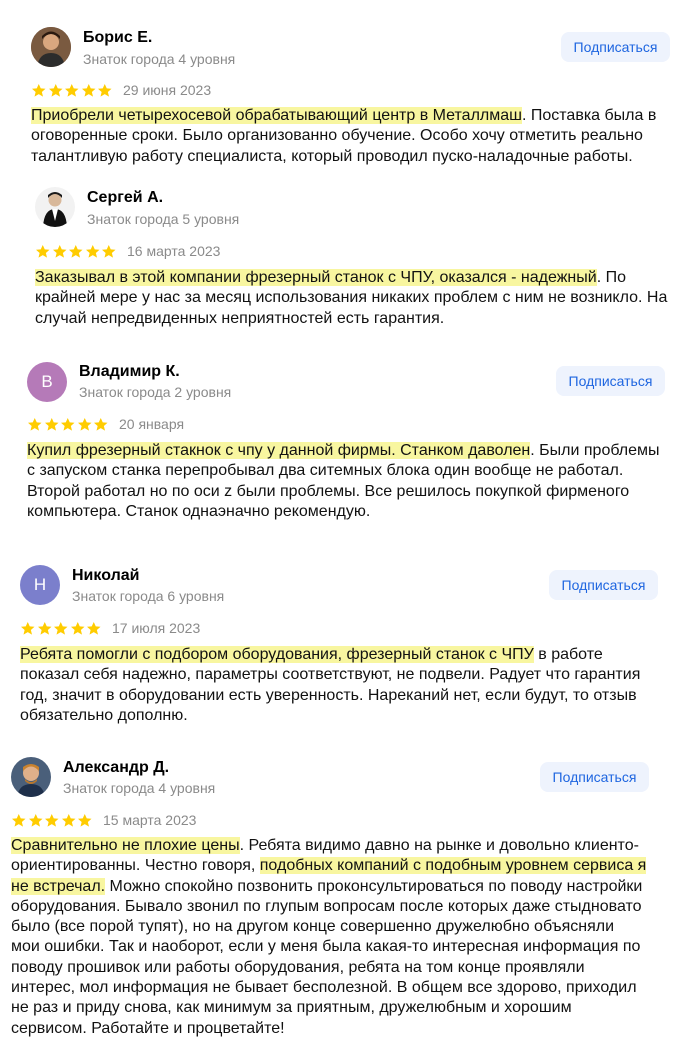 The height and width of the screenshot is (1053, 678). What do you see at coordinates (125, 198) in the screenshot?
I see `author-name: Сергей А.` at bounding box center [125, 198].